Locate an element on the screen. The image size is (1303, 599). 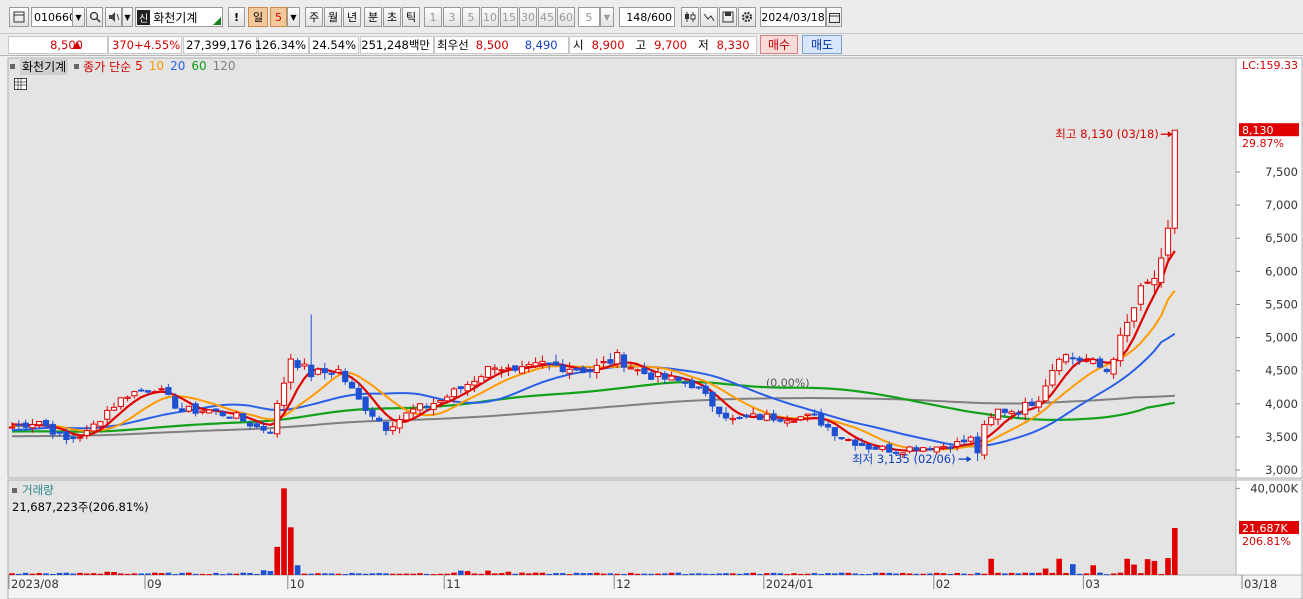
legend-ma120: 120 is located at coordinates (224, 66).